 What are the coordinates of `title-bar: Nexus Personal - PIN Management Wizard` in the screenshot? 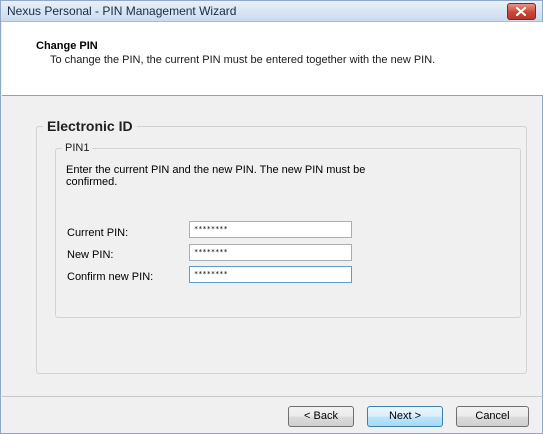 It's located at (271, 11).